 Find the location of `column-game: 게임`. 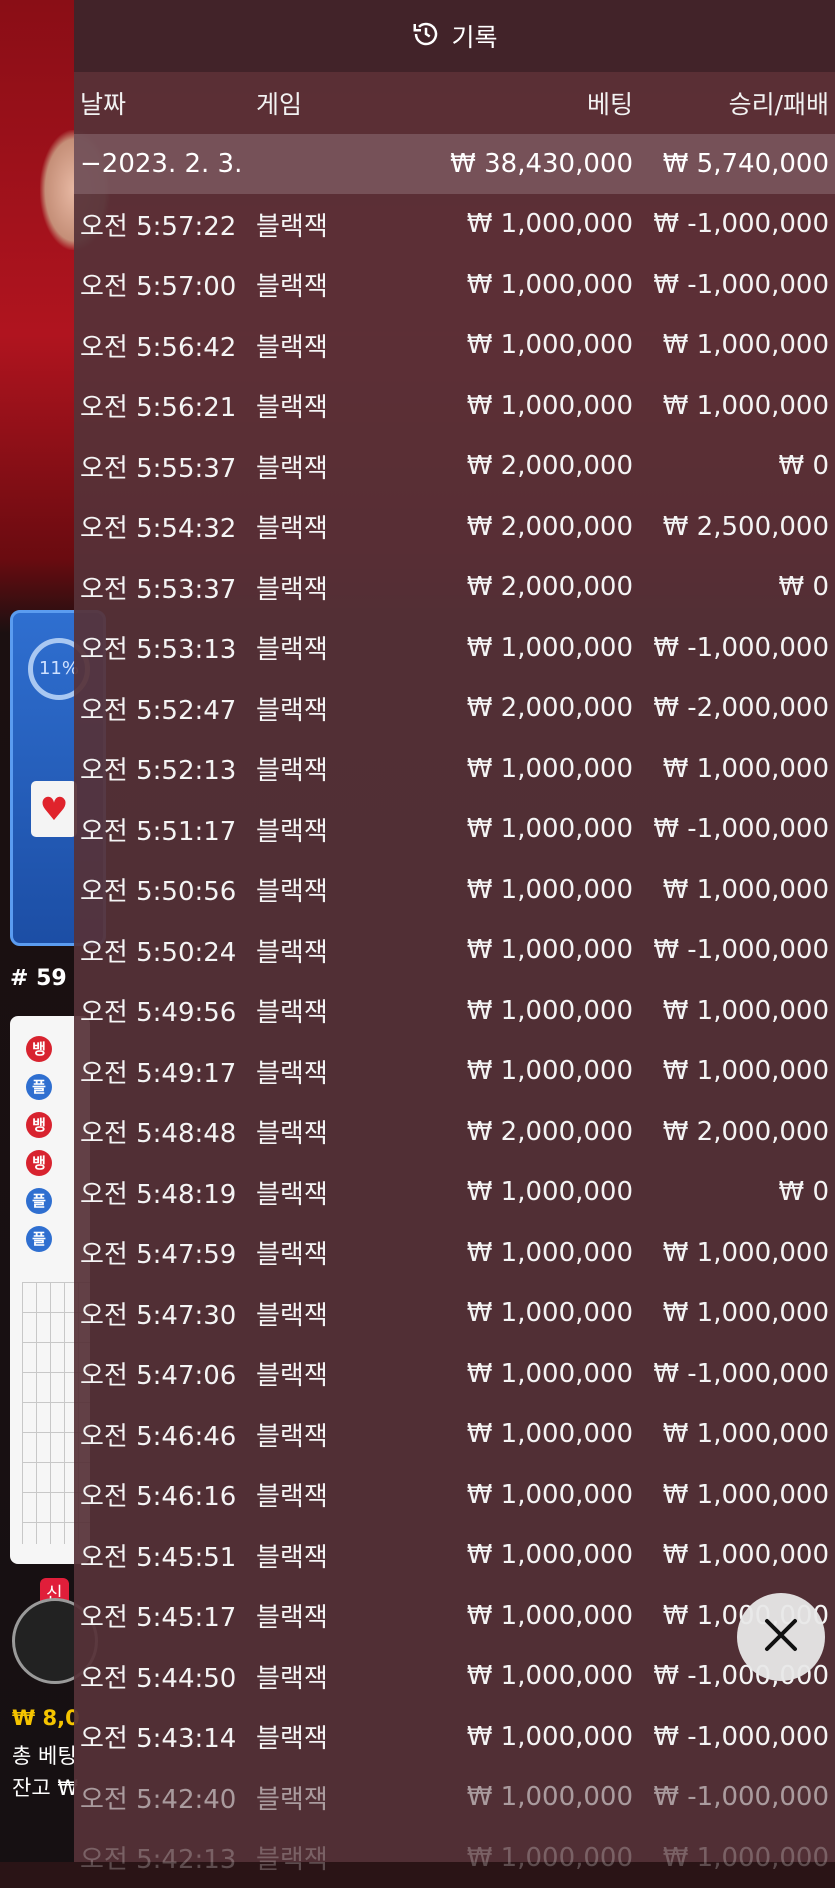

column-game: 게임 is located at coordinates (279, 103).